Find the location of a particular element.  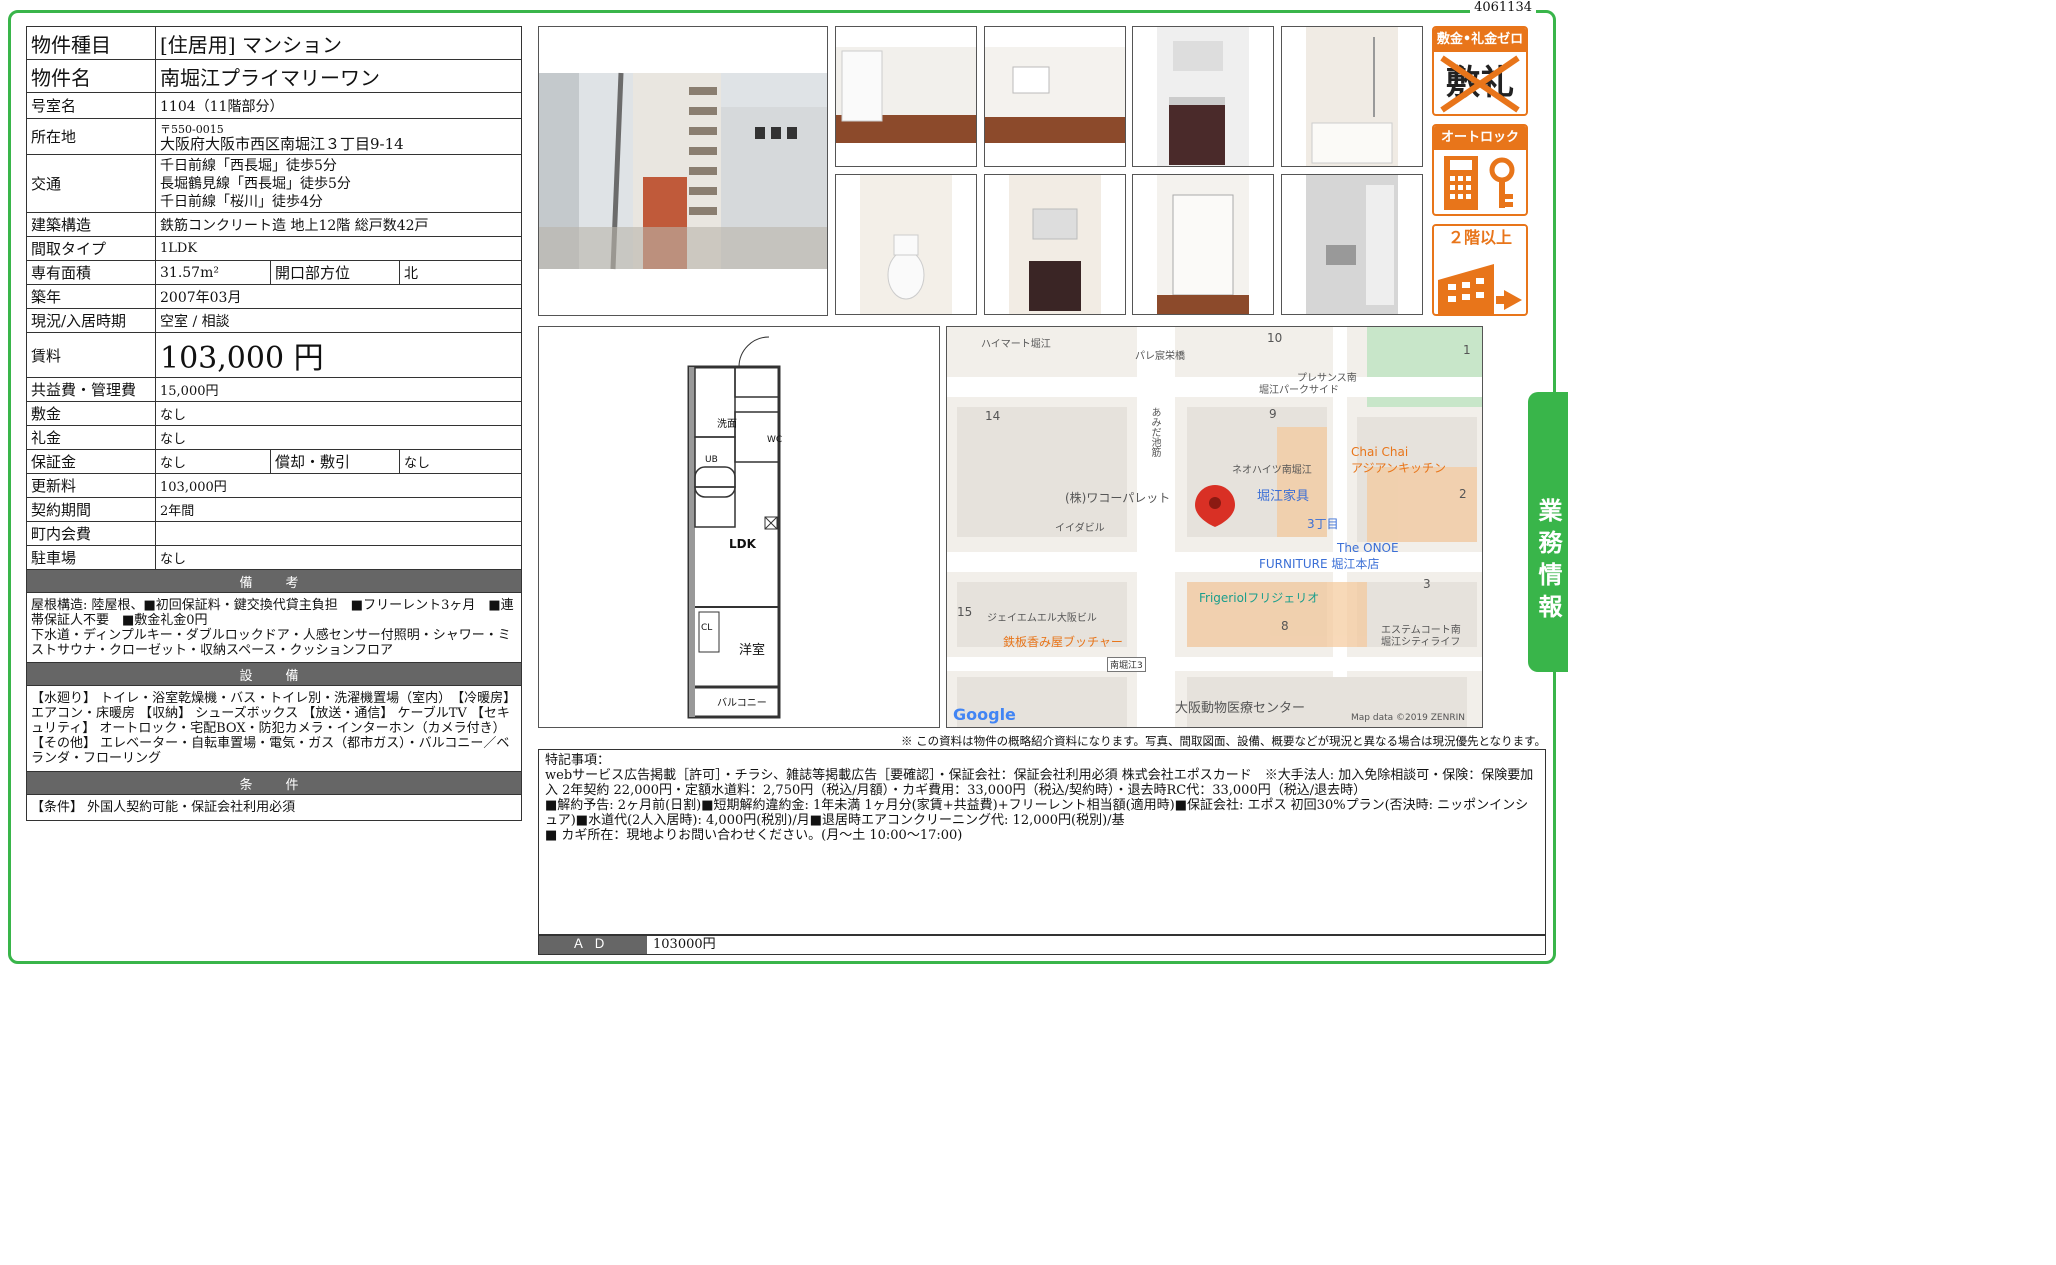

interior-photo-kitchen is located at coordinates (1203, 96).